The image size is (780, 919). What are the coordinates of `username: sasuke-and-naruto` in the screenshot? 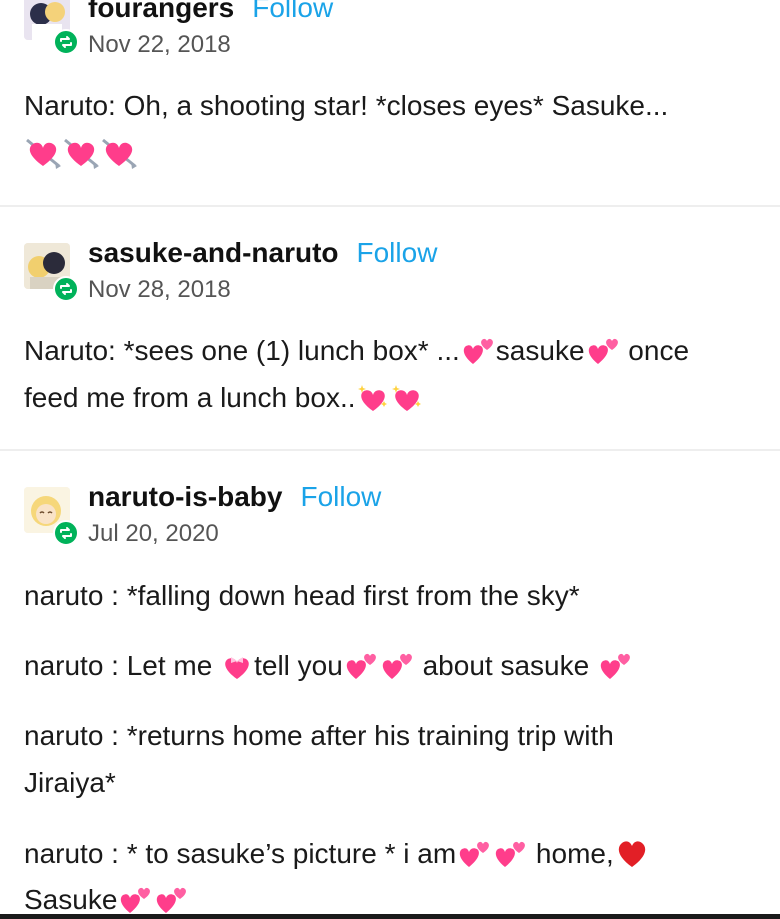 It's located at (213, 253).